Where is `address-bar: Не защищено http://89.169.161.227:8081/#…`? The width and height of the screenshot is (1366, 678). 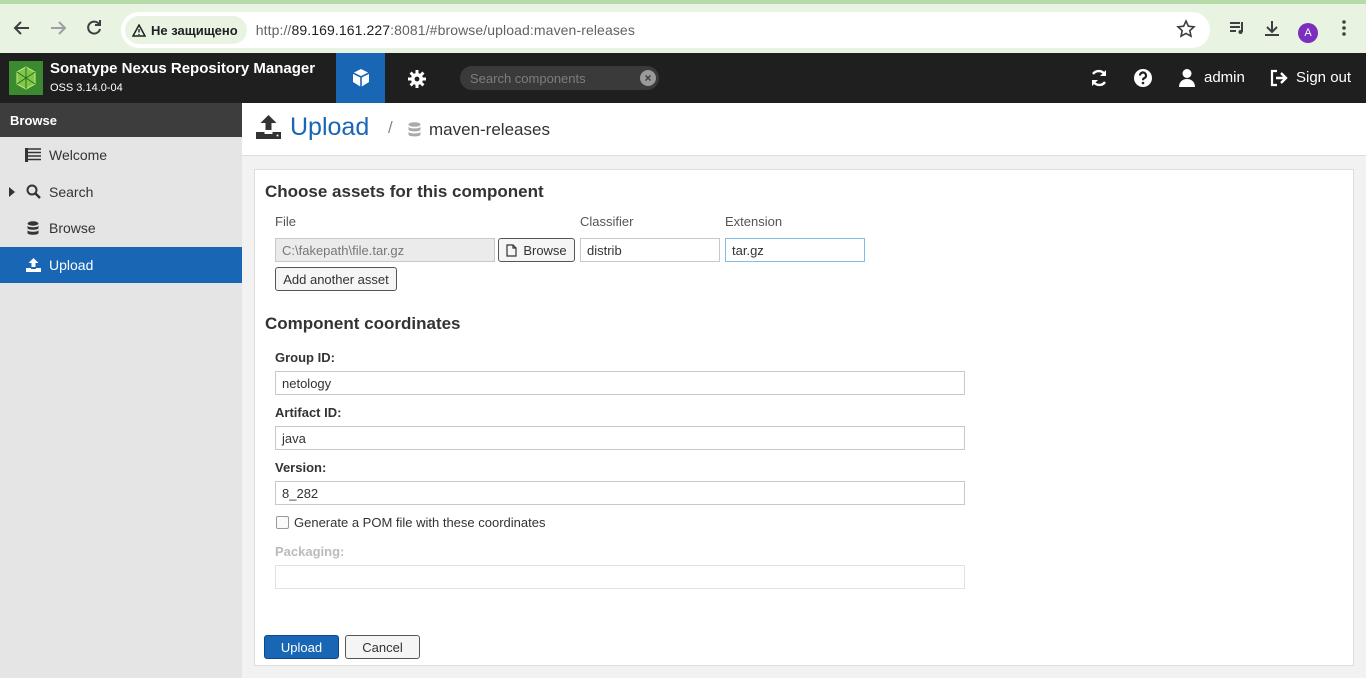 address-bar: Не защищено http://89.169.161.227:8081/#… is located at coordinates (665, 30).